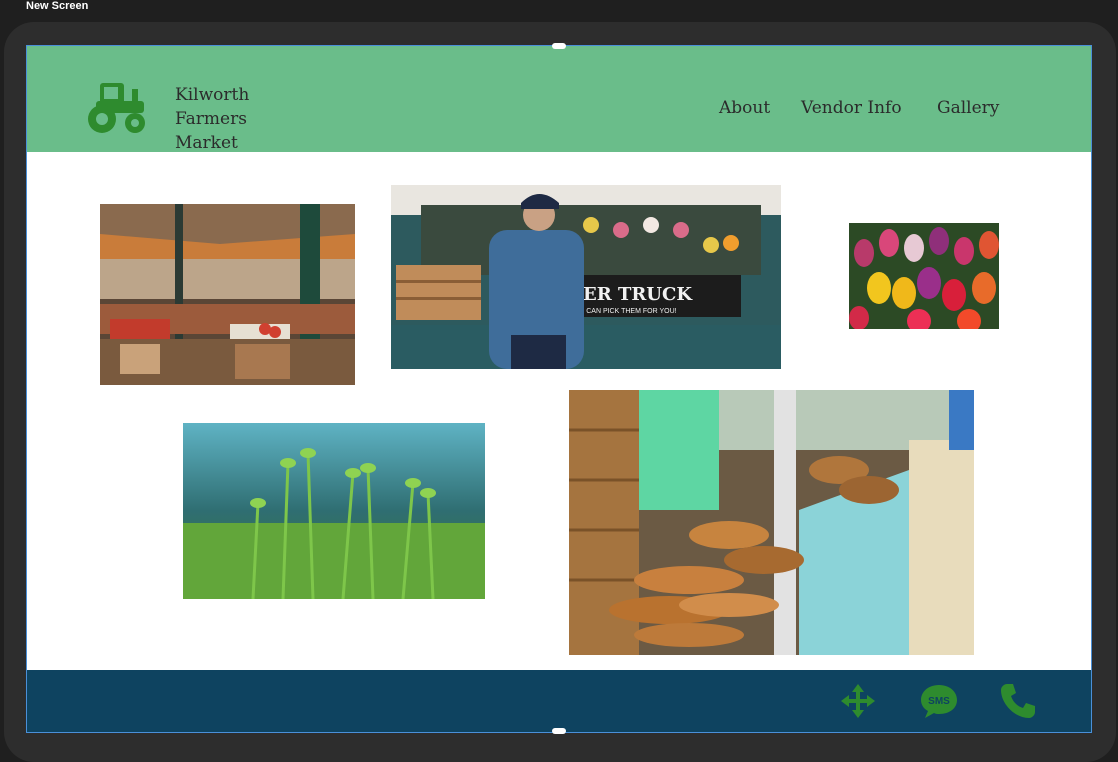 Image resolution: width=1118 pixels, height=762 pixels. Describe the element at coordinates (771, 522) in the screenshot. I see `bread-stall-photo` at that location.